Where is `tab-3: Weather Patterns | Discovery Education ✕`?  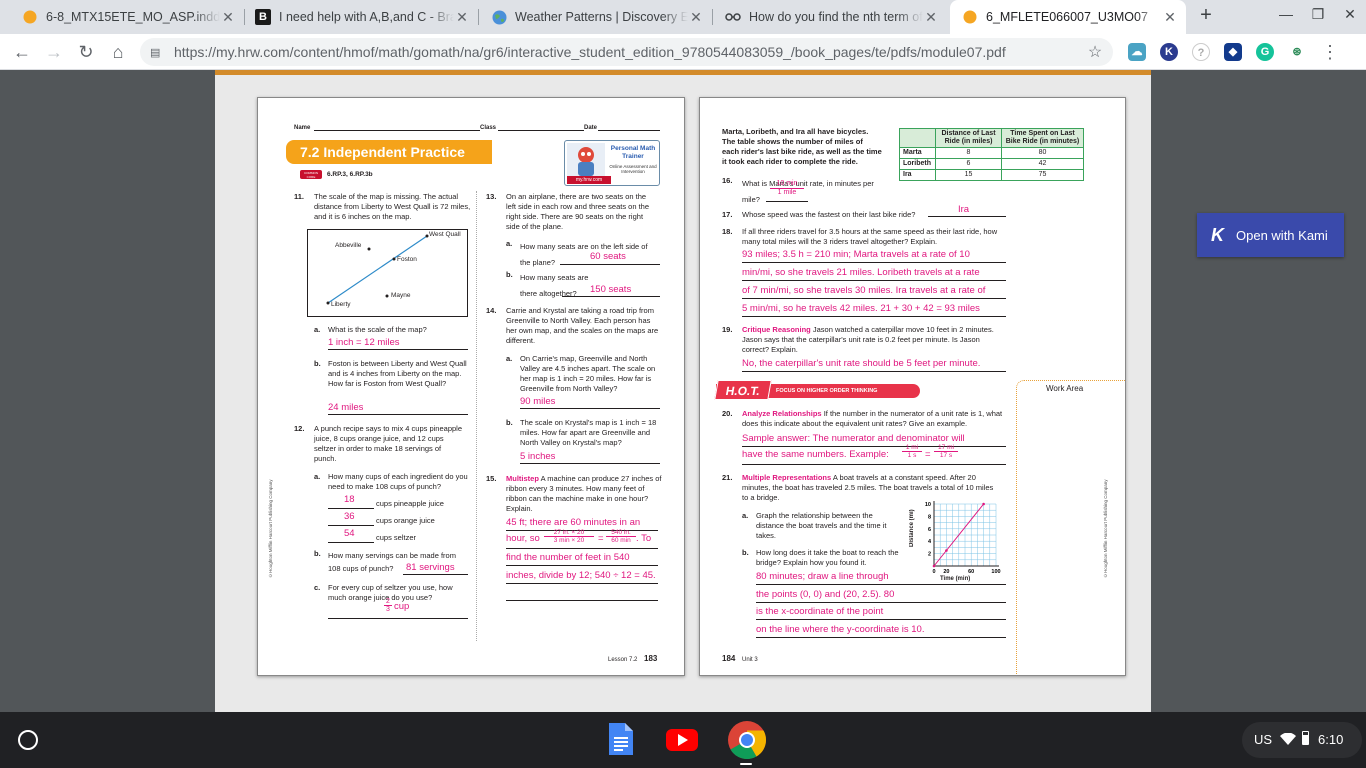 tab-3: Weather Patterns | Discovery Education ✕ is located at coordinates (595, 17).